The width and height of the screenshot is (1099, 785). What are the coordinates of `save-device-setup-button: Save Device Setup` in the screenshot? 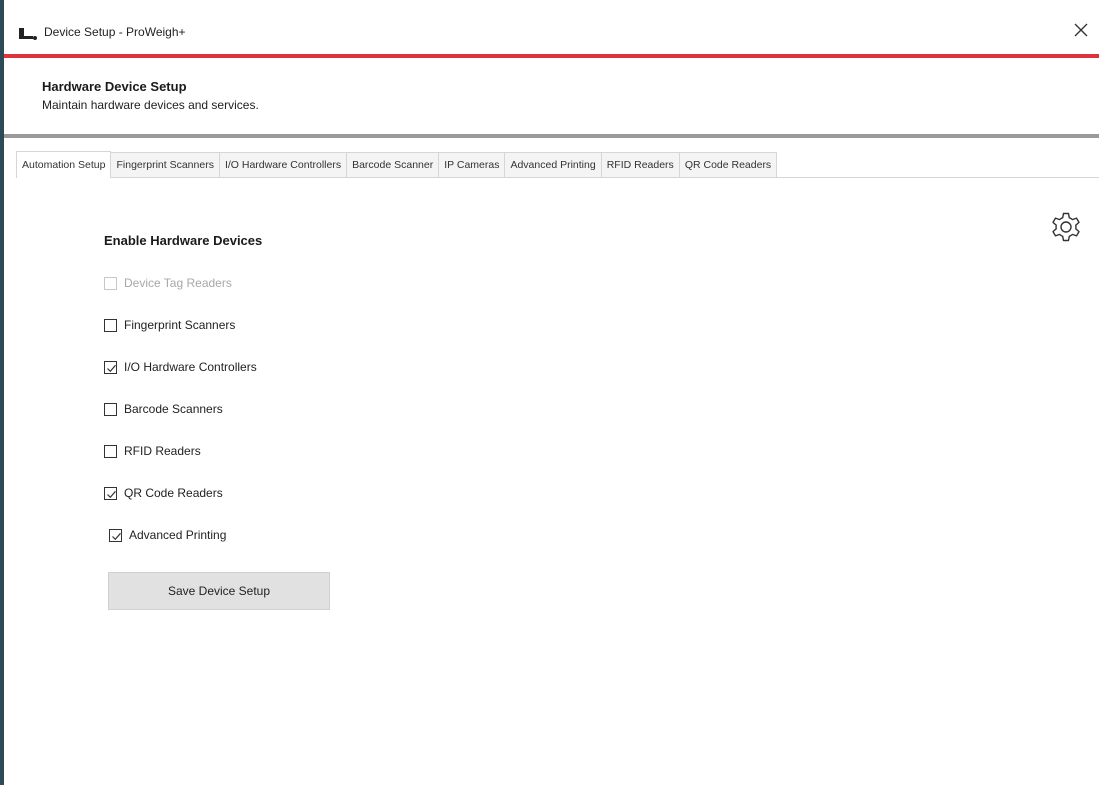 It's located at (219, 591).